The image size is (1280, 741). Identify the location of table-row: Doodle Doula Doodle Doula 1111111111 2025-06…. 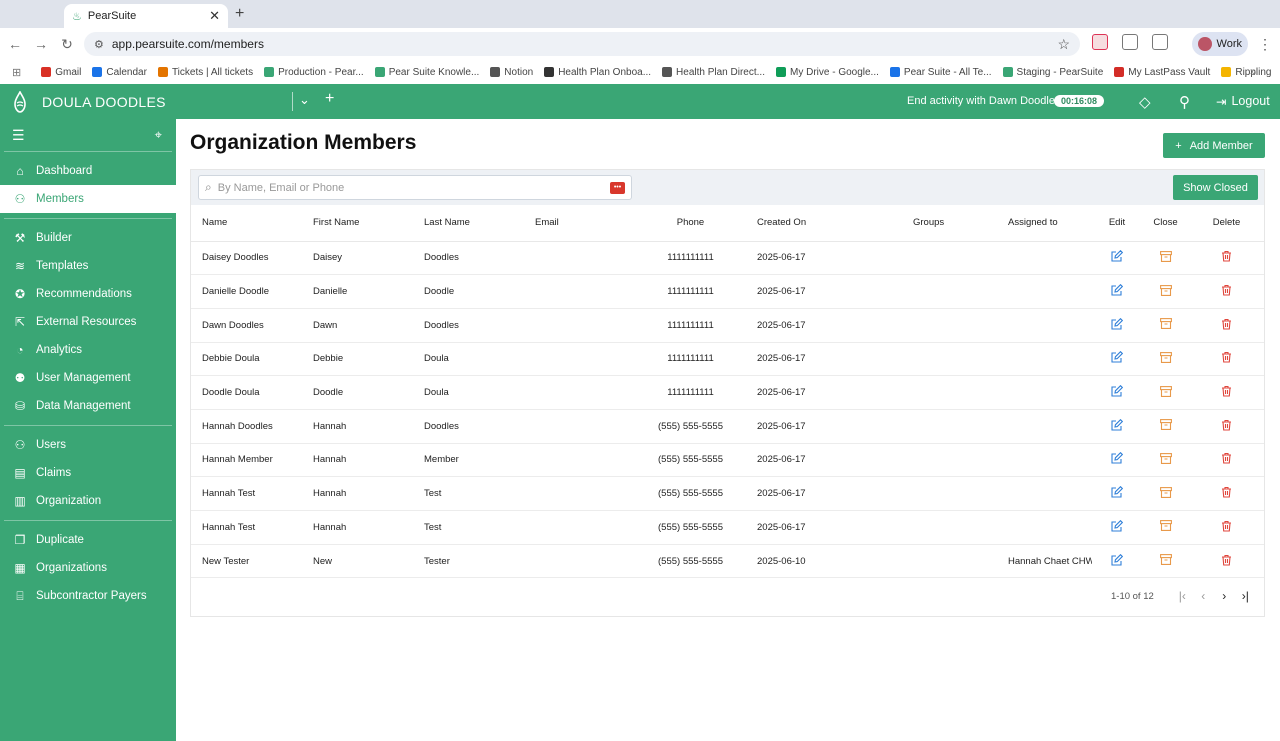
(727, 392).